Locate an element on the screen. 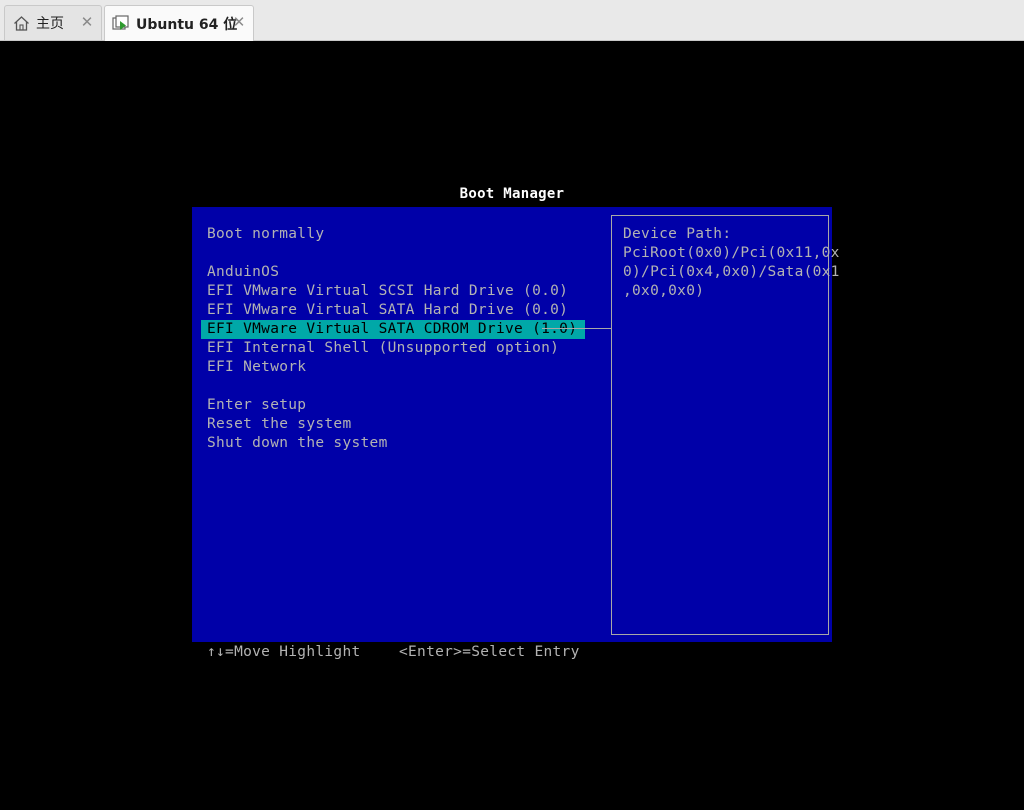 This screenshot has width=1024, height=810. boot-option-boot-normally: Boot normally is located at coordinates (265, 234).